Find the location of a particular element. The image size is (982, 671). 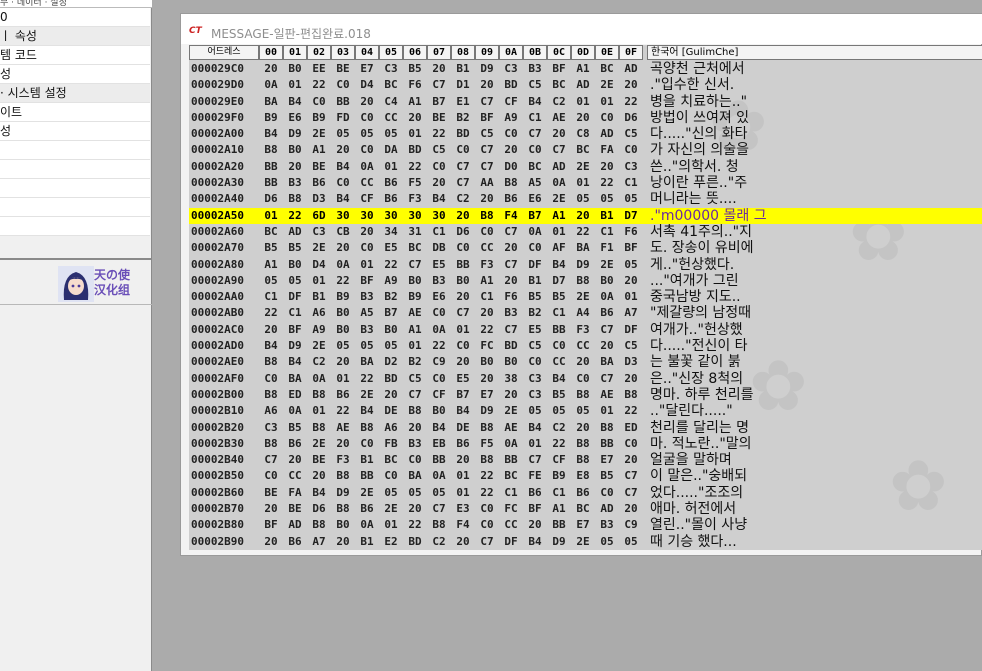

byte-cell: B9 is located at coordinates (343, 297).